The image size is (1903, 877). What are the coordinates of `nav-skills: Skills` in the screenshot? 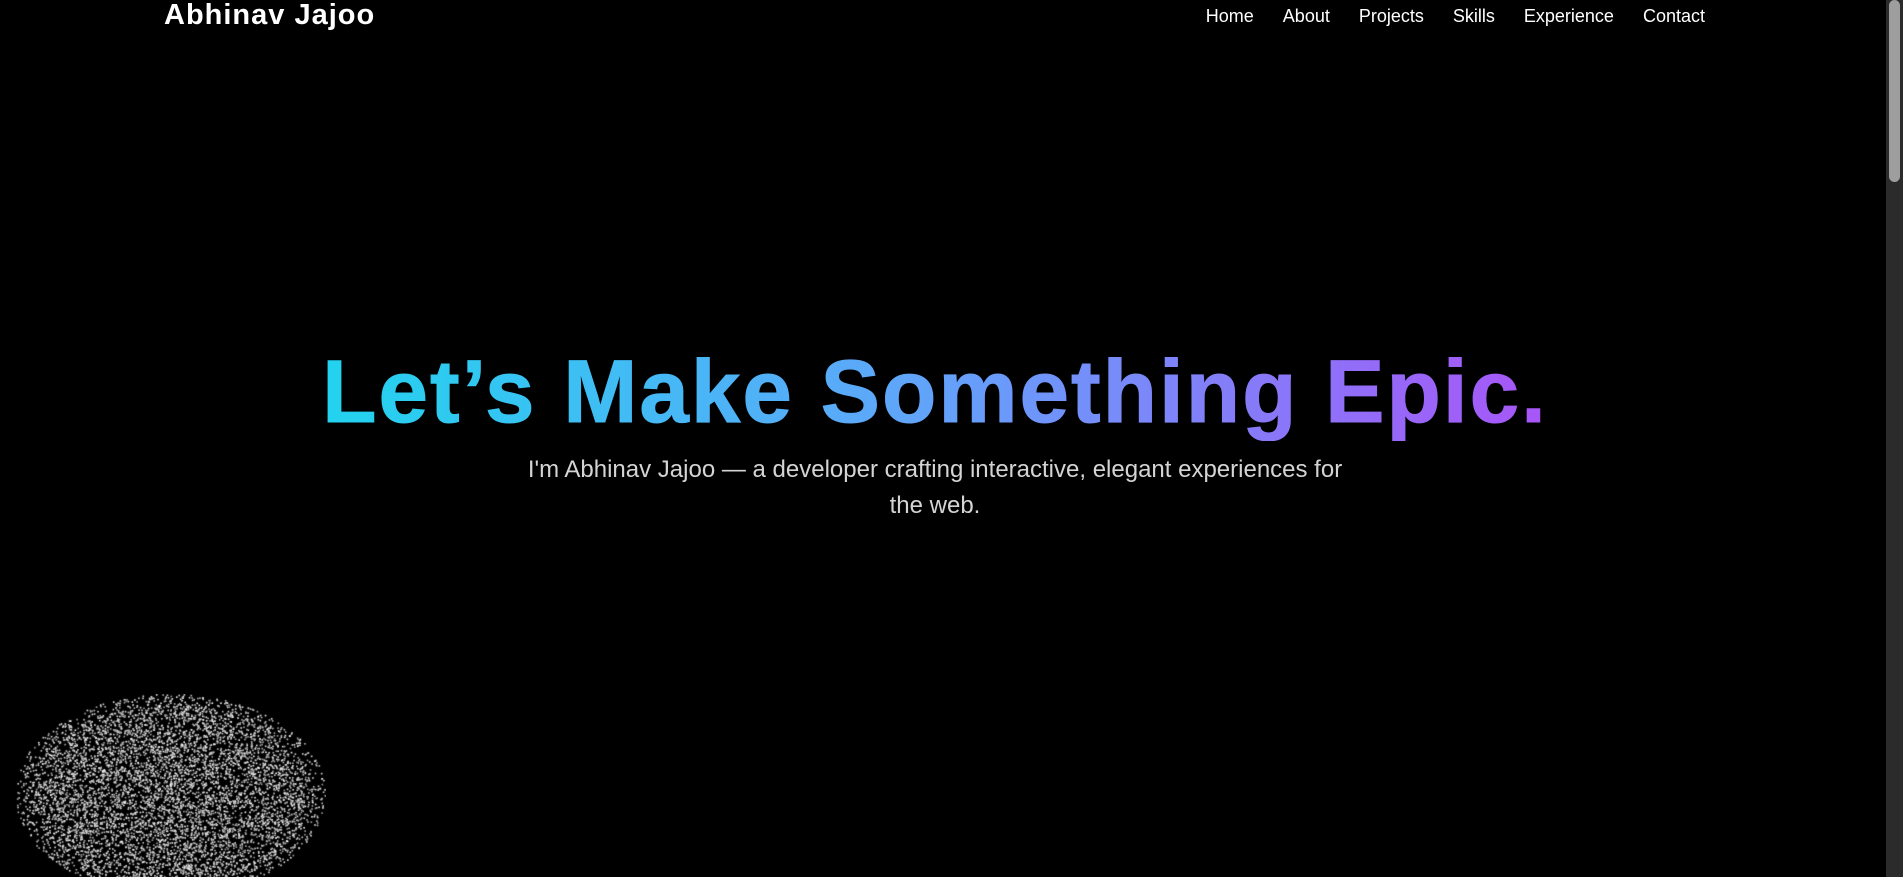 It's located at (1474, 16).